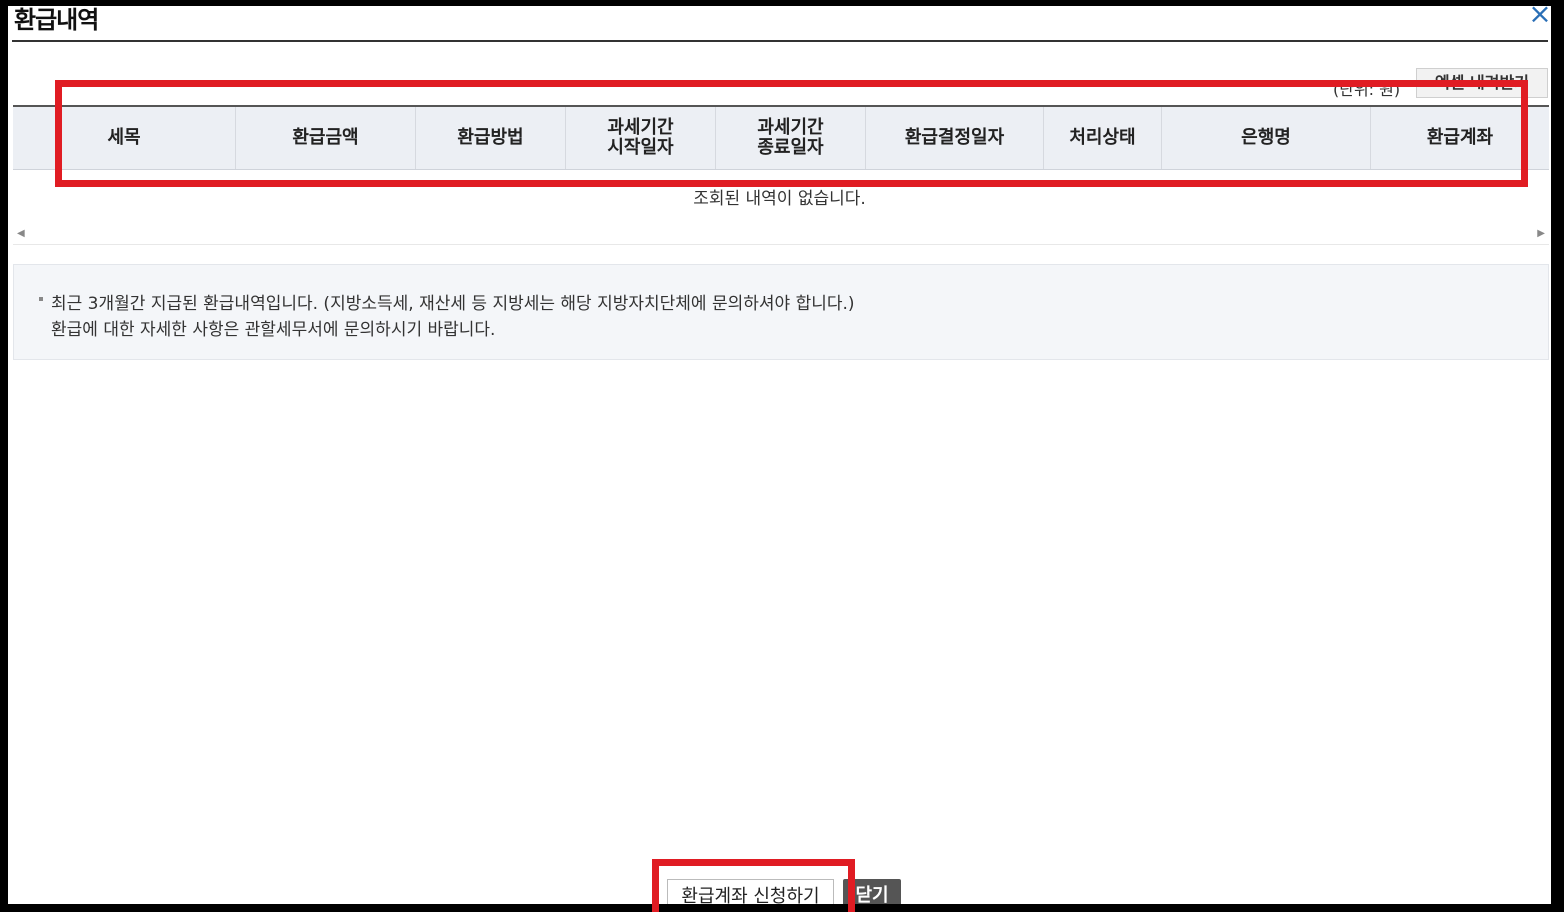 The width and height of the screenshot is (1564, 912). I want to click on close-icon: ×, so click(1538, 17).